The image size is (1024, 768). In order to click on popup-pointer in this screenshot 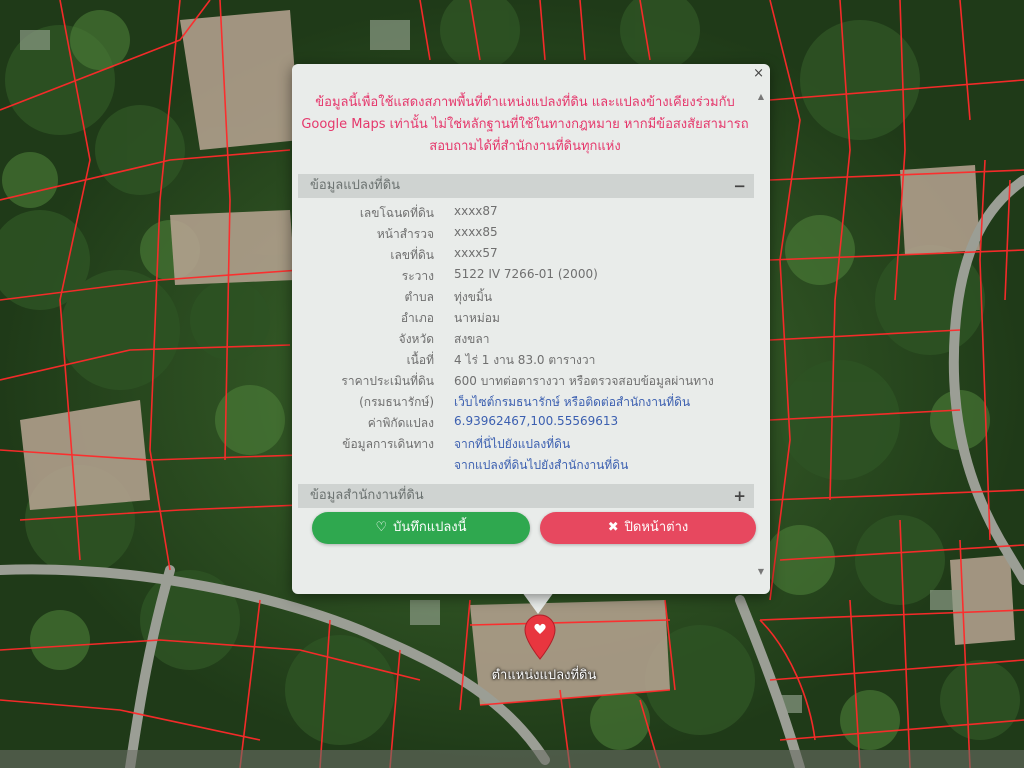, I will do `click(538, 603)`.